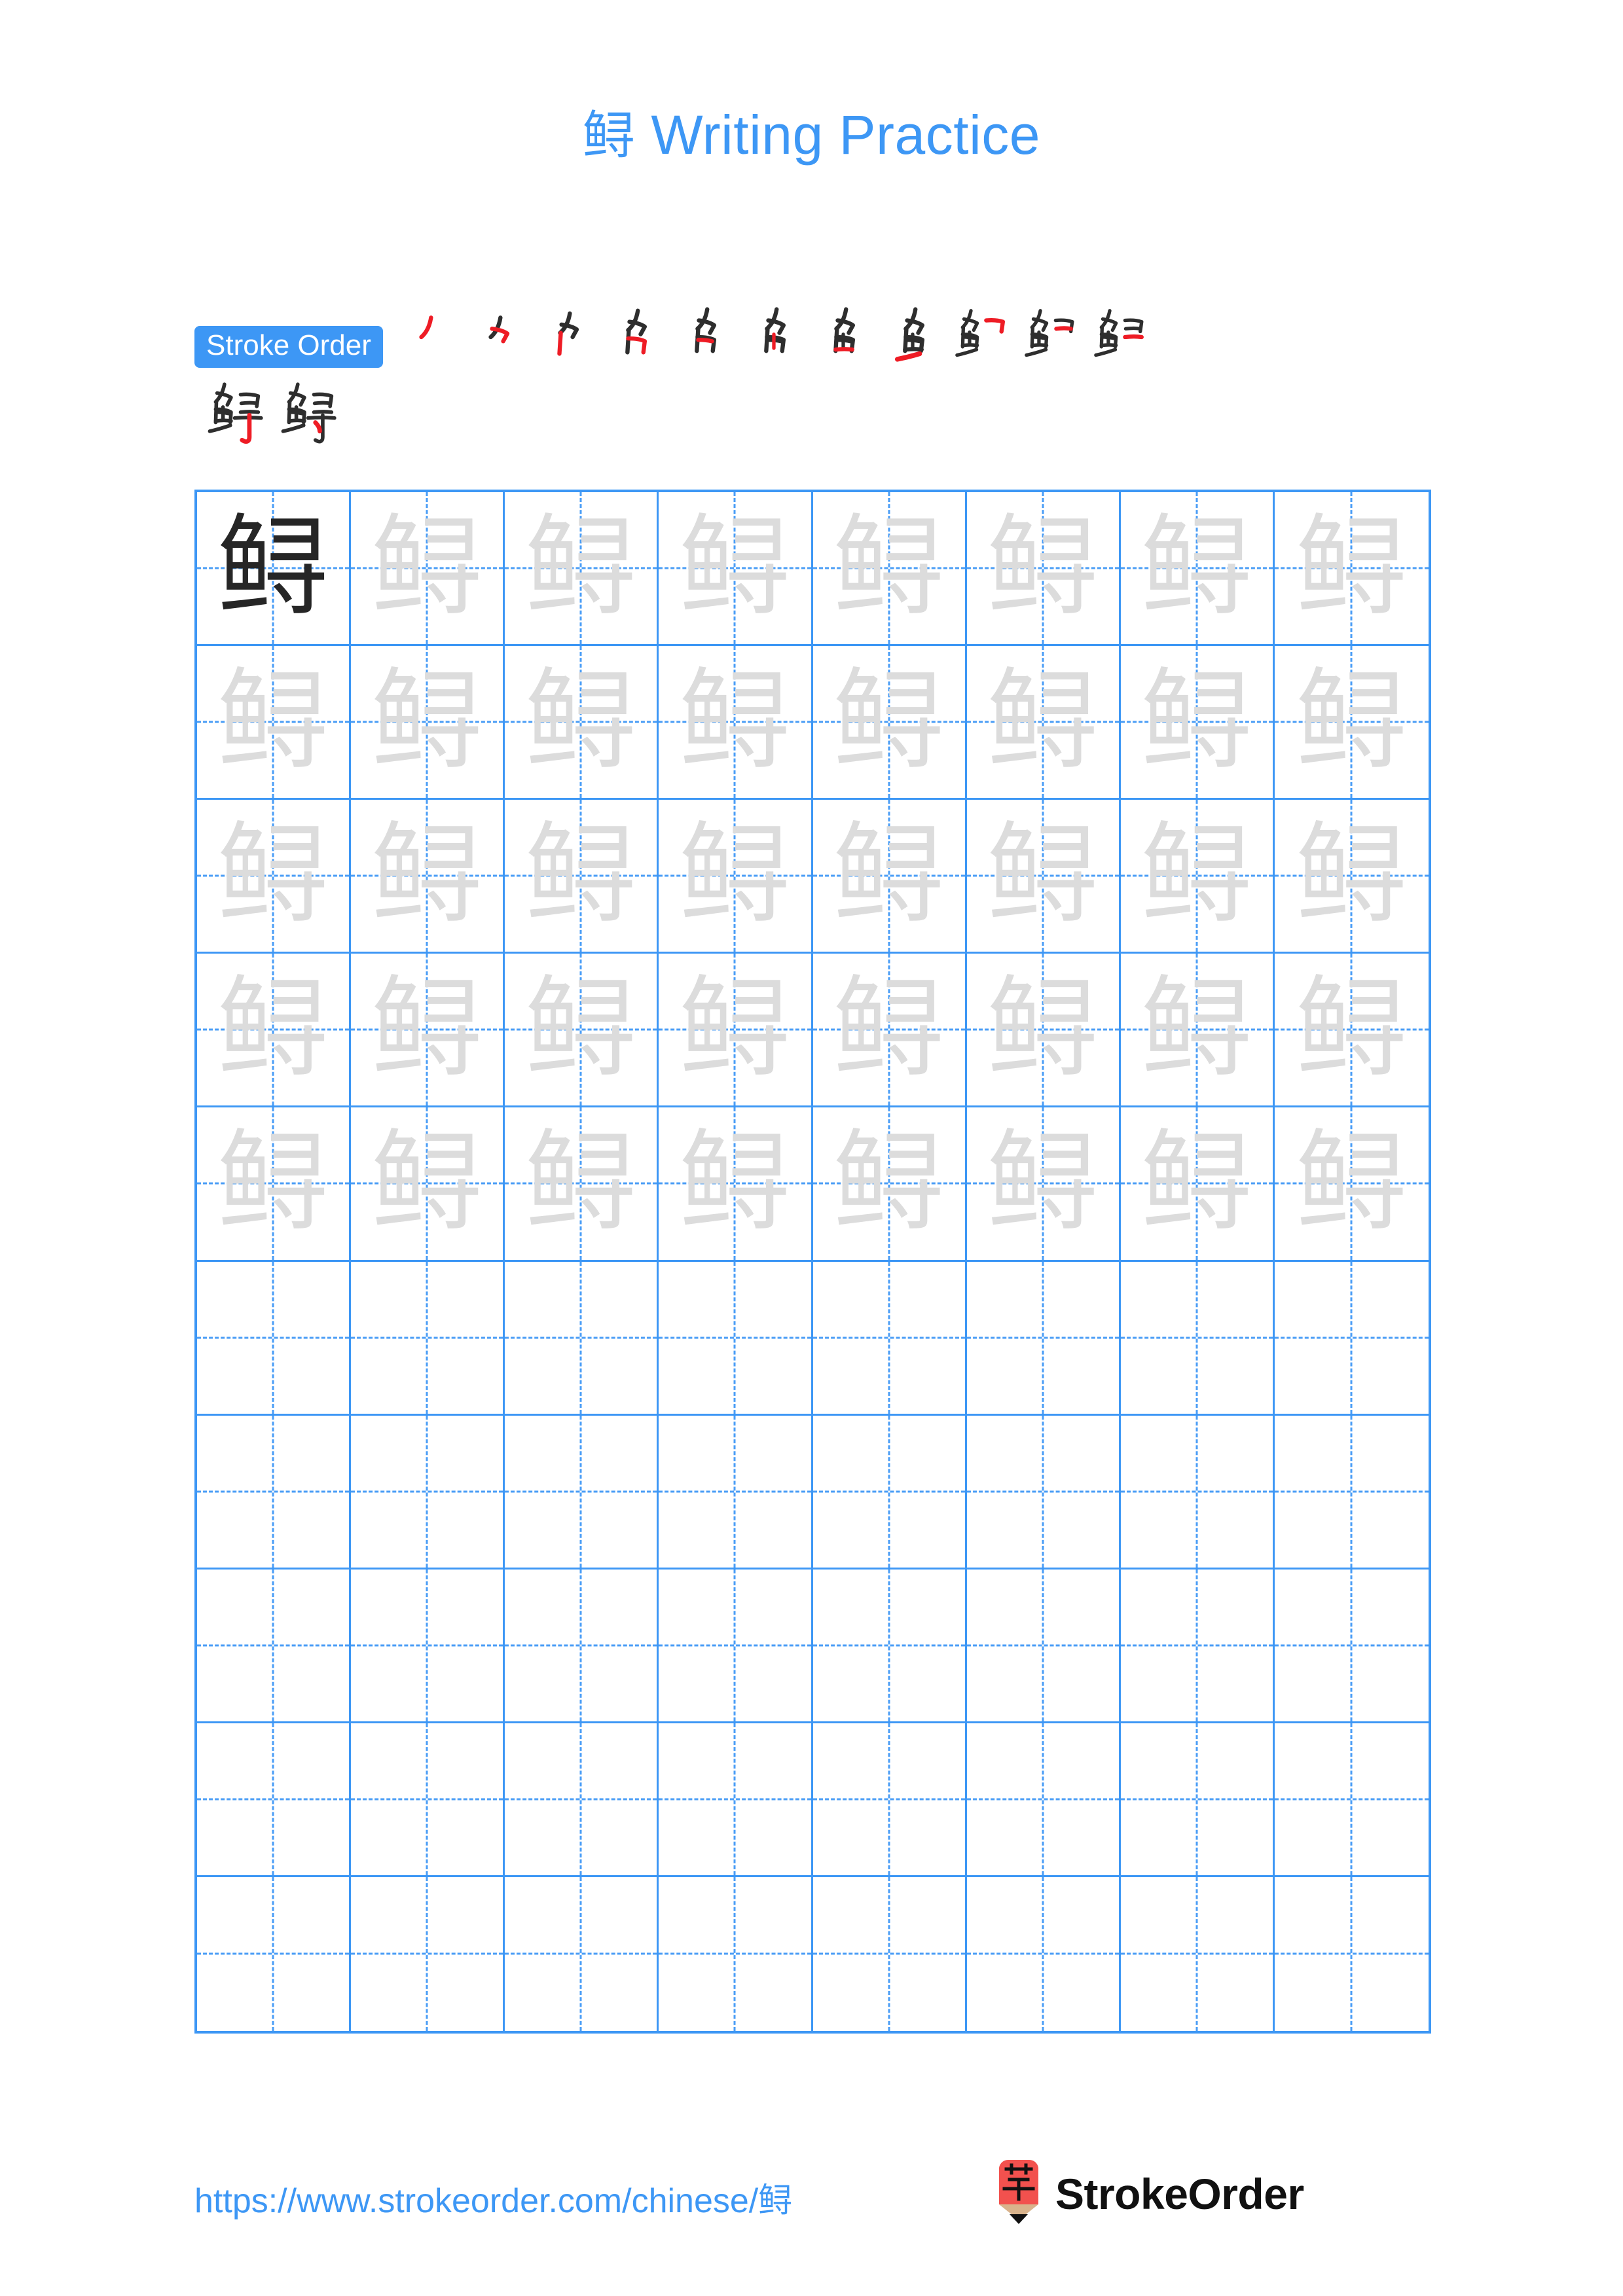 Image resolution: width=1623 pixels, height=2296 pixels. What do you see at coordinates (1179, 2194) in the screenshot?
I see `brand-name: StrokeOrder` at bounding box center [1179, 2194].